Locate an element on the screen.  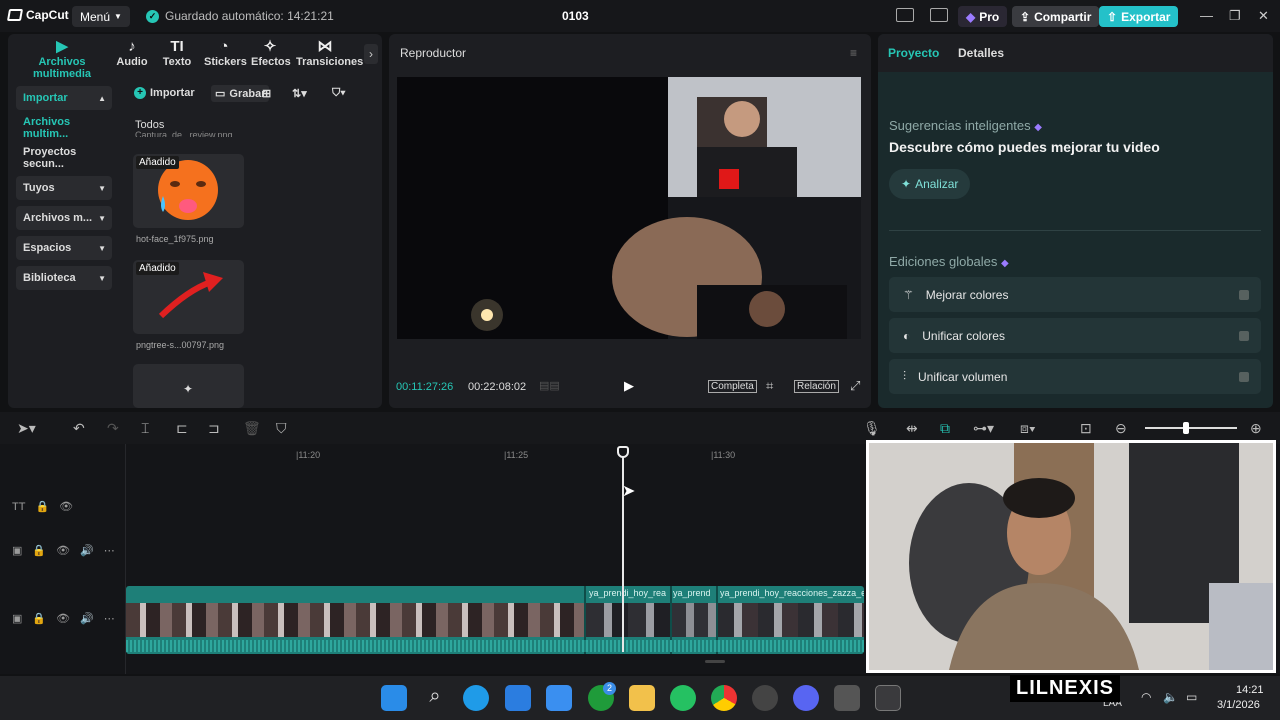
scroll-tabs-right-icon: › is located at coordinates (371, 54).